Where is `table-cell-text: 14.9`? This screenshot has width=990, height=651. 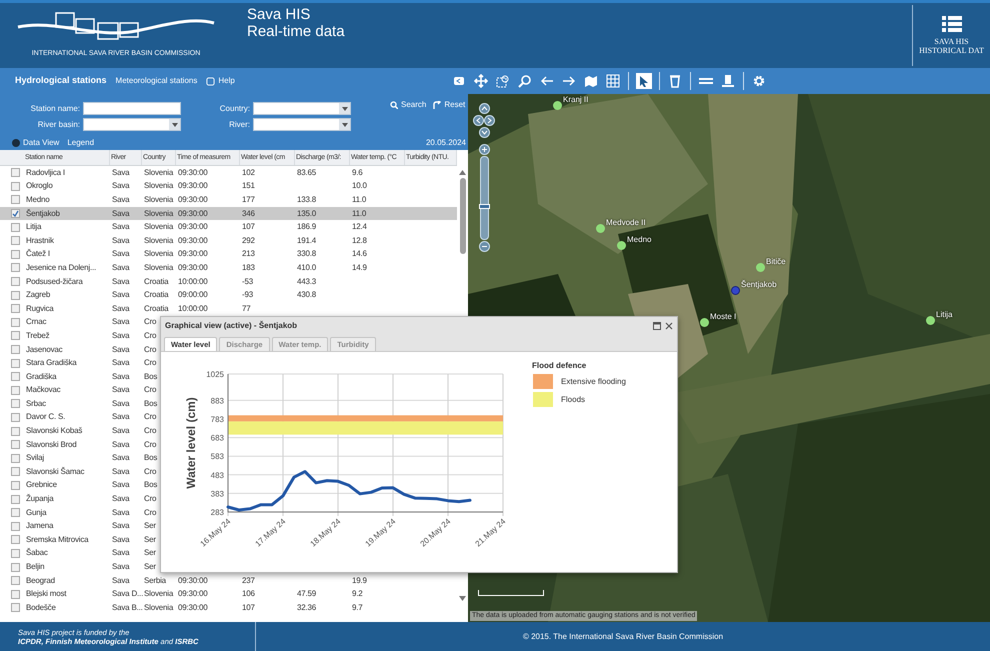
table-cell-text: 14.9 is located at coordinates (359, 268).